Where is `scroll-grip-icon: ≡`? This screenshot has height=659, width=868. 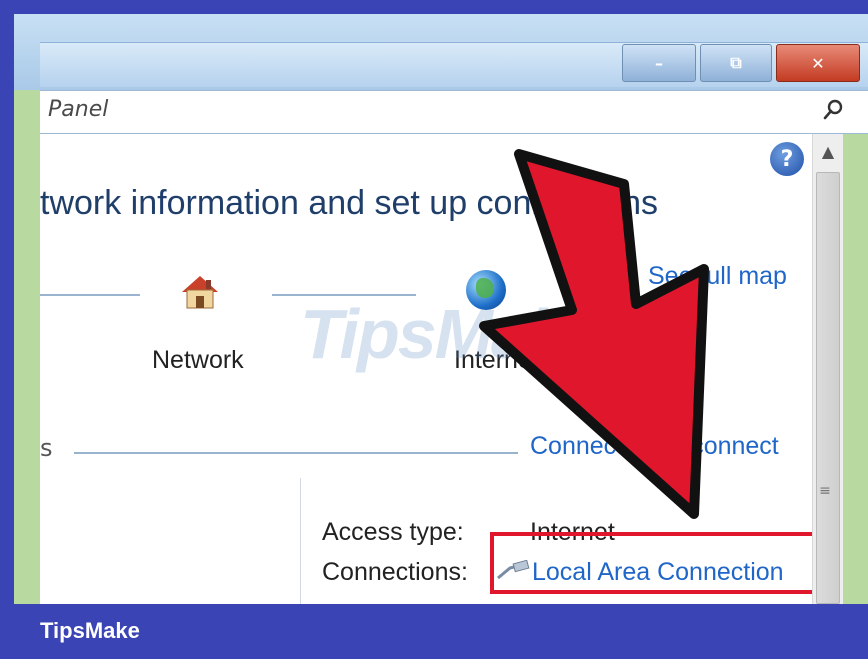
scroll-grip-icon: ≡ is located at coordinates (825, 491).